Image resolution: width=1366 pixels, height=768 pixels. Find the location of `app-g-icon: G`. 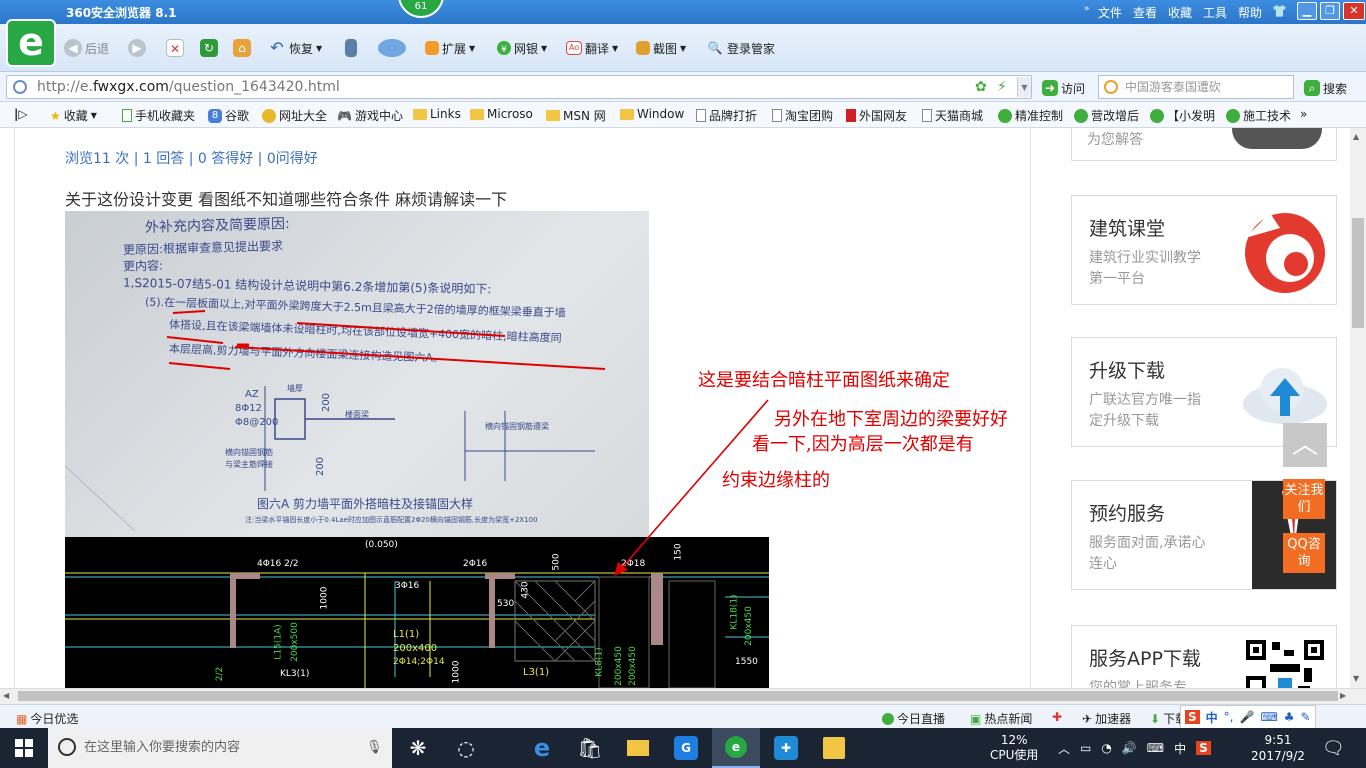

app-g-icon: G is located at coordinates (686, 748).